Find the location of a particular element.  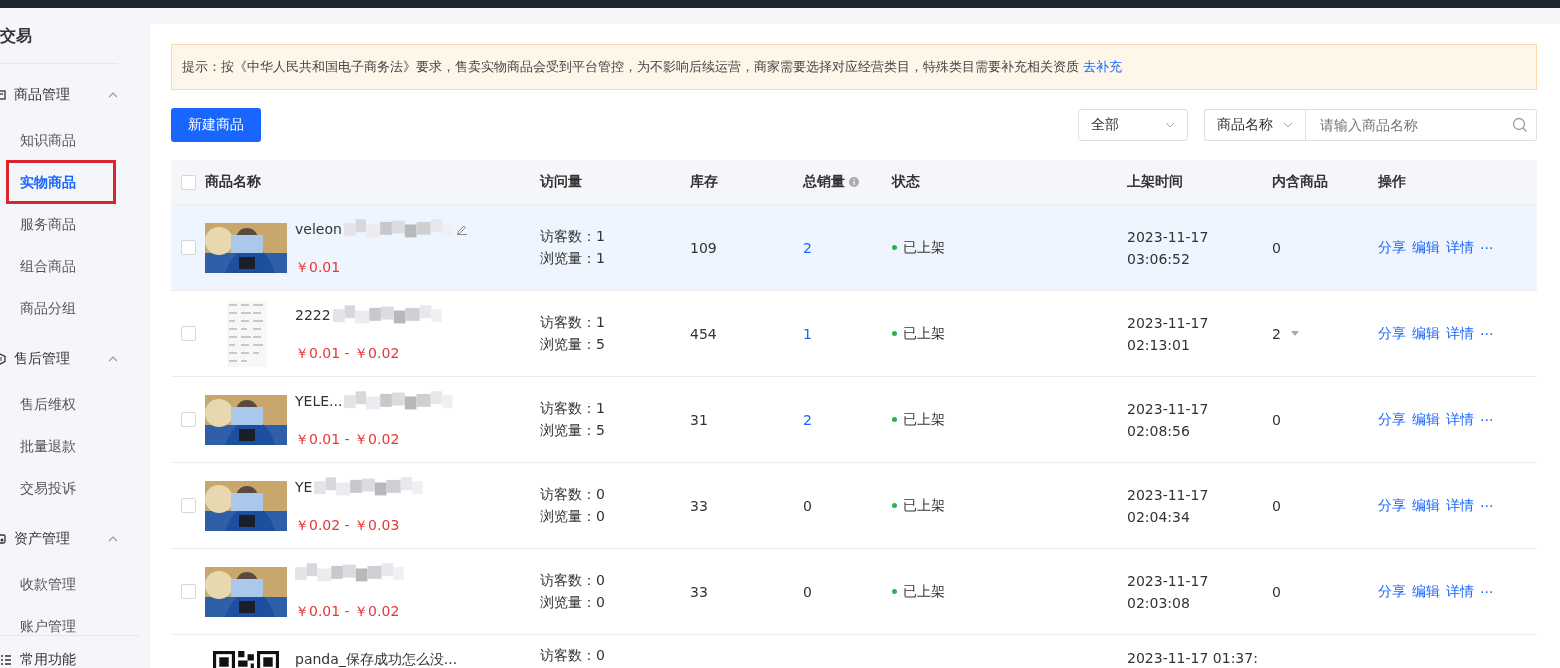

table-row: YE ￥0.02 - ￥0.03 访客数：0 浏览量：0 33 0 已上架 2023-11-17 02:04:34 0 分享 编辑 详情 ··· is located at coordinates (854, 506).